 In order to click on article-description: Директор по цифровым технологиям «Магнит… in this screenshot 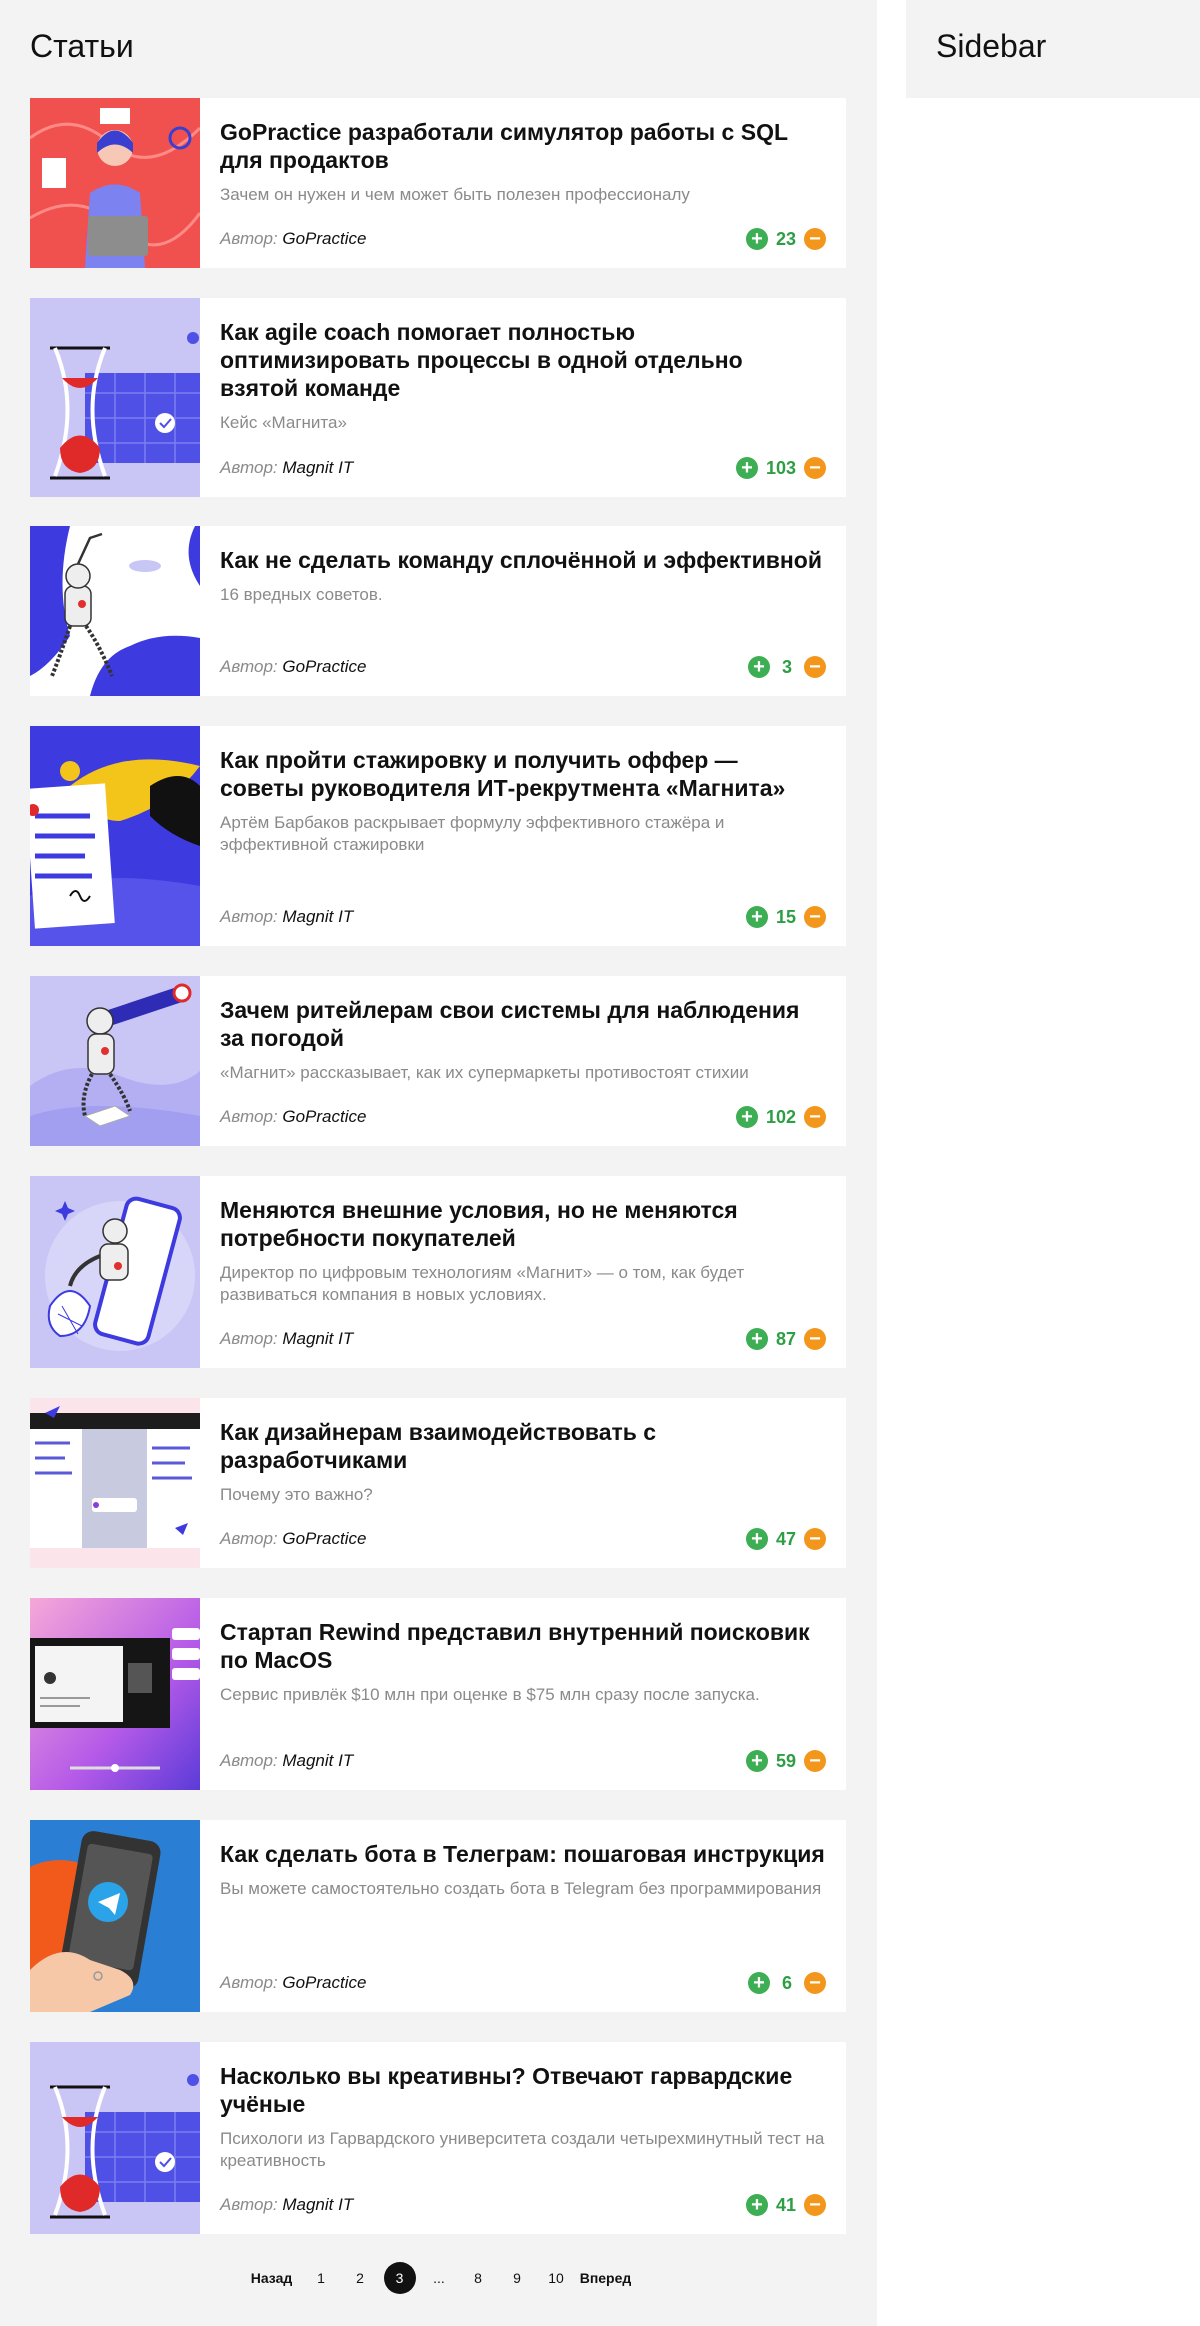, I will do `click(482, 1283)`.